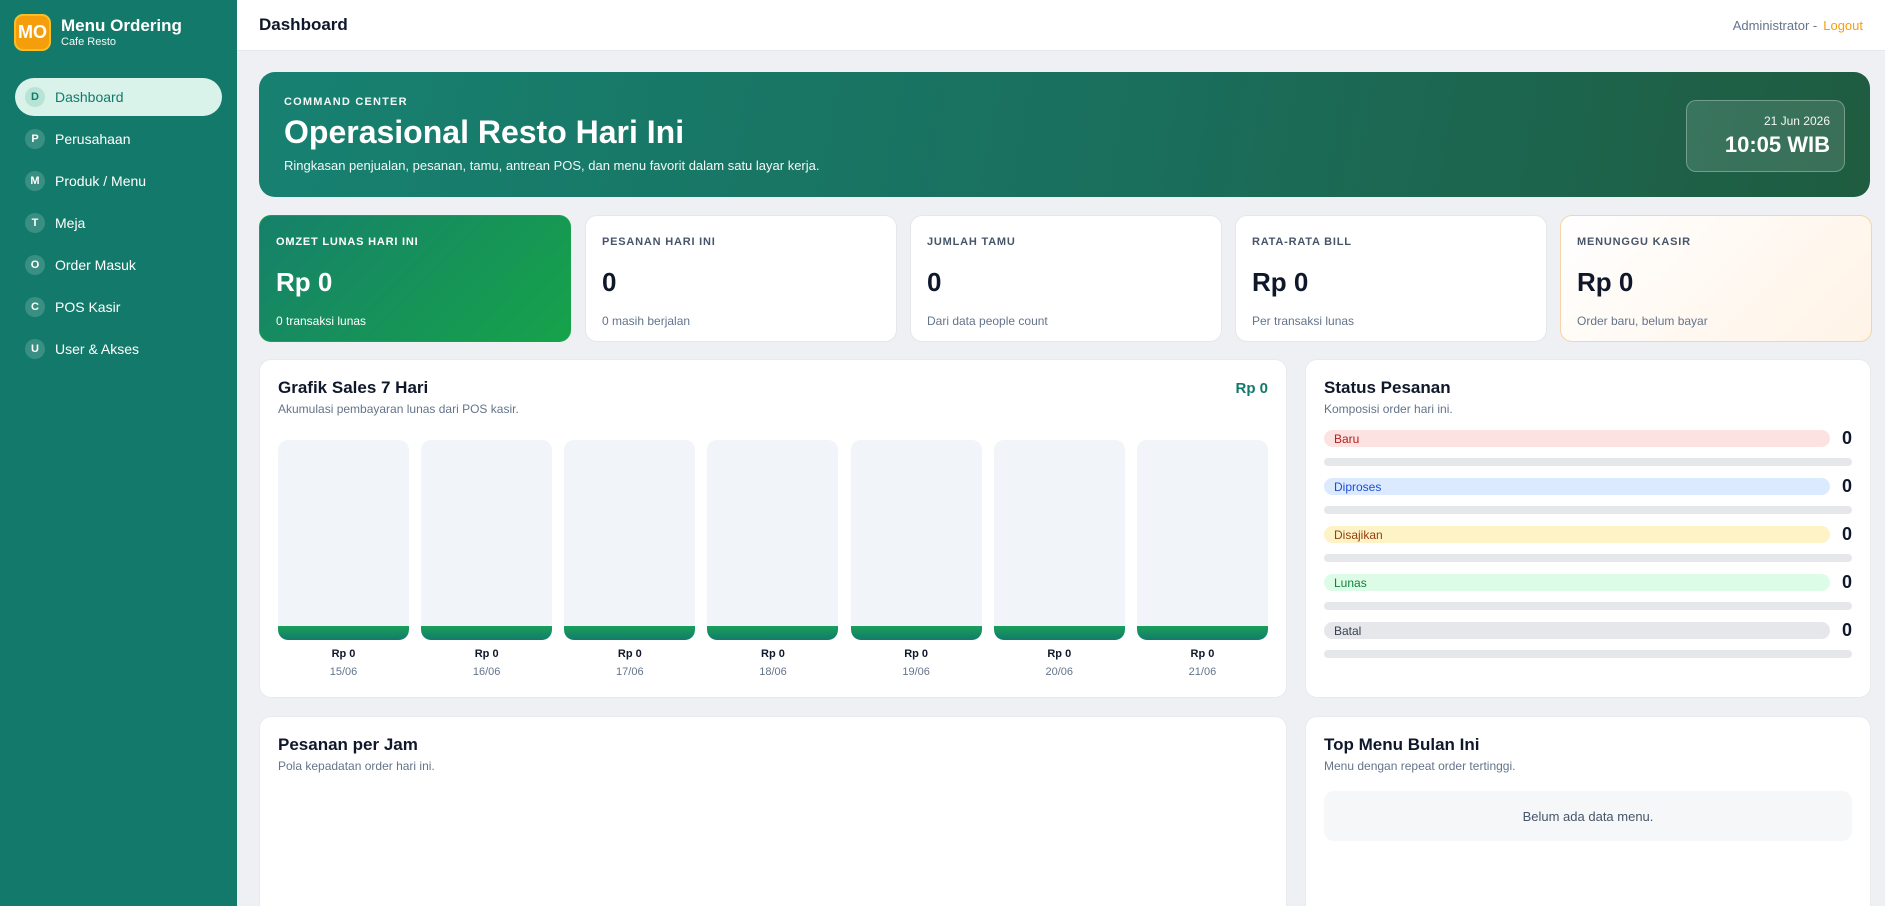 This screenshot has width=1885, height=906. Describe the element at coordinates (1303, 321) in the screenshot. I see `stat-note: Per transaksi lunas` at that location.